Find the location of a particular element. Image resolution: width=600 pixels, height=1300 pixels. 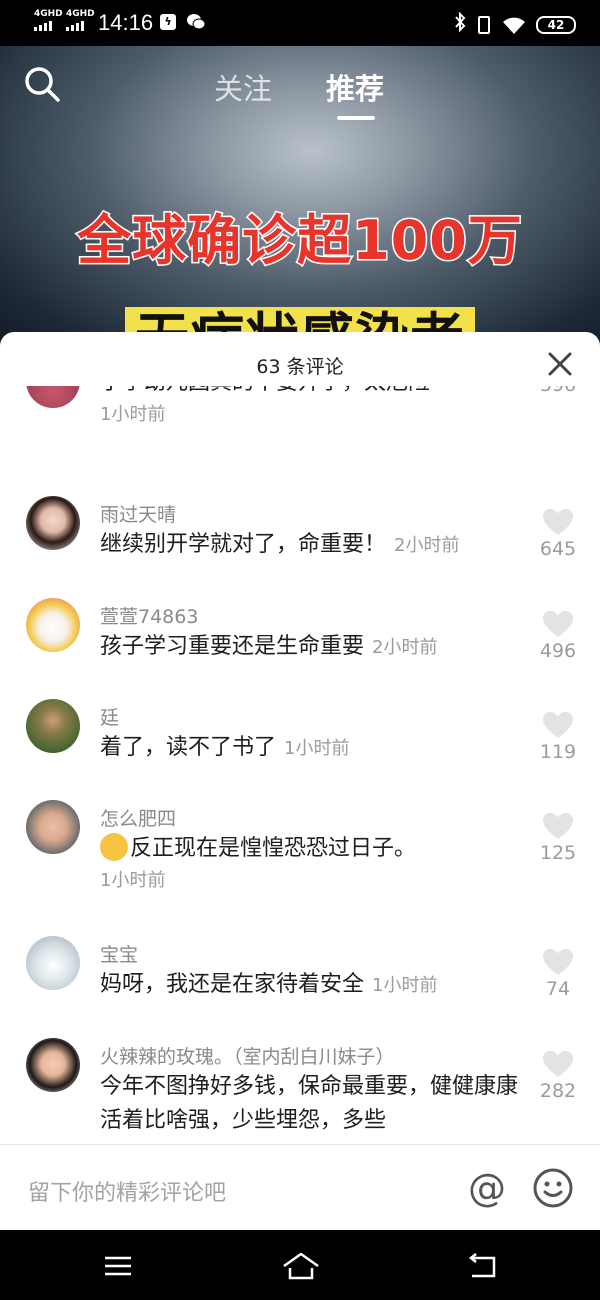

tab-follow: 关注 is located at coordinates (243, 87).